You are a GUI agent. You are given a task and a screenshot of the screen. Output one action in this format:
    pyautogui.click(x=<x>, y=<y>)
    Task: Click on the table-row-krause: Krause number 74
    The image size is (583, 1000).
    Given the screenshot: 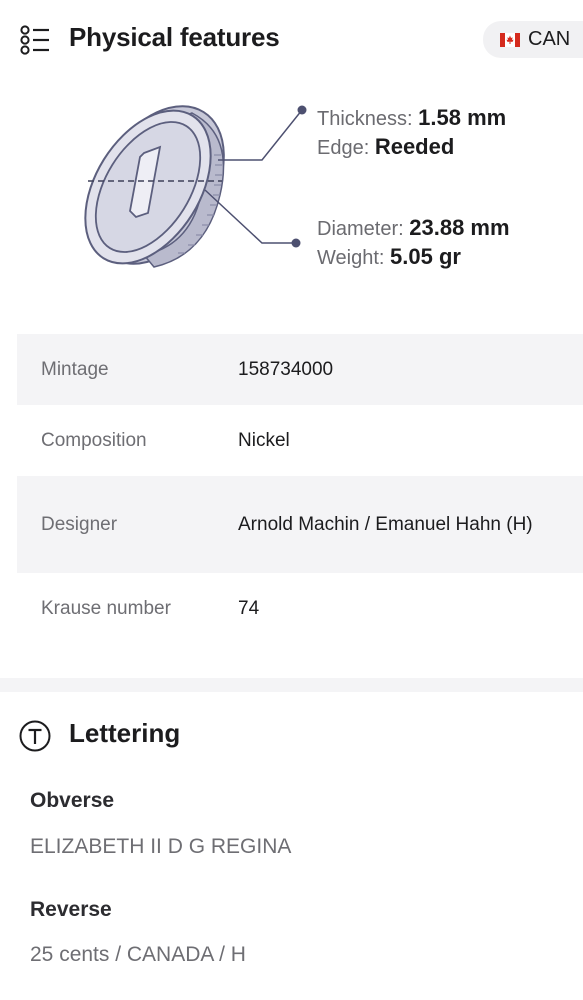 What is the action you would take?
    pyautogui.click(x=300, y=608)
    